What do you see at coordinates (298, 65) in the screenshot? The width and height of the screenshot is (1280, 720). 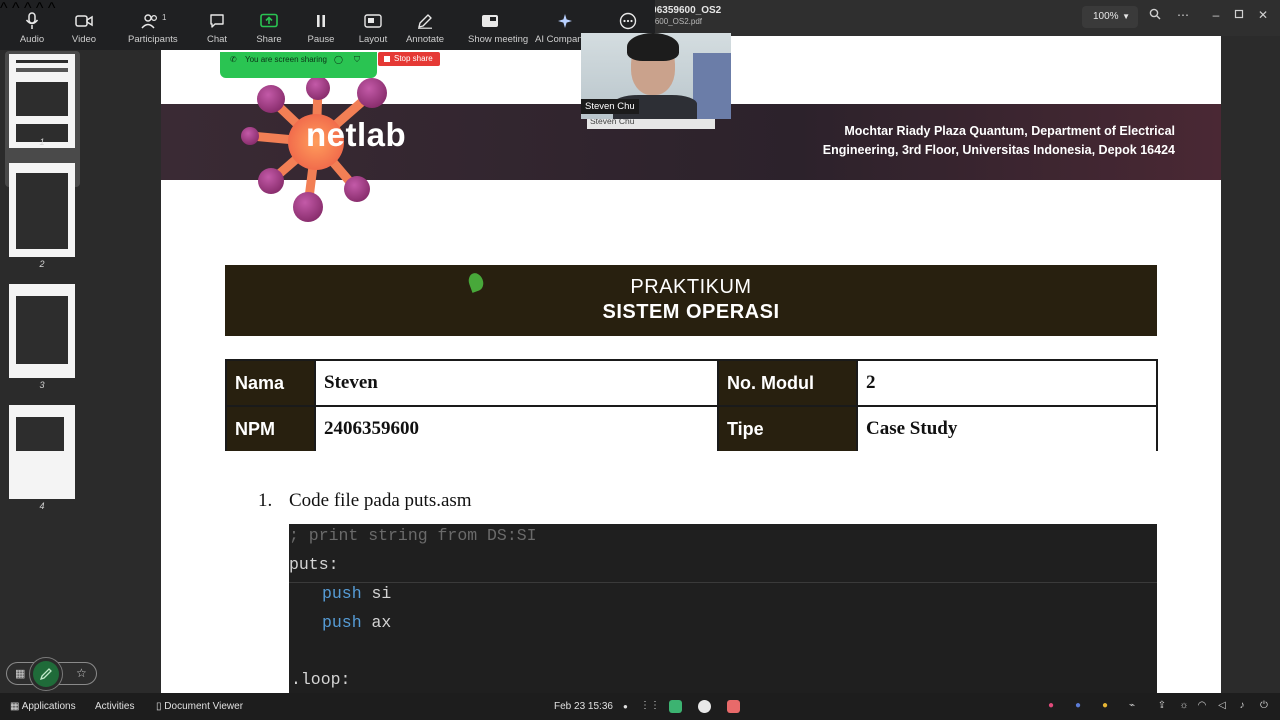 I see `screen-sharing-indicator: ✆ You are screen sharing ◯ ⛉` at bounding box center [298, 65].